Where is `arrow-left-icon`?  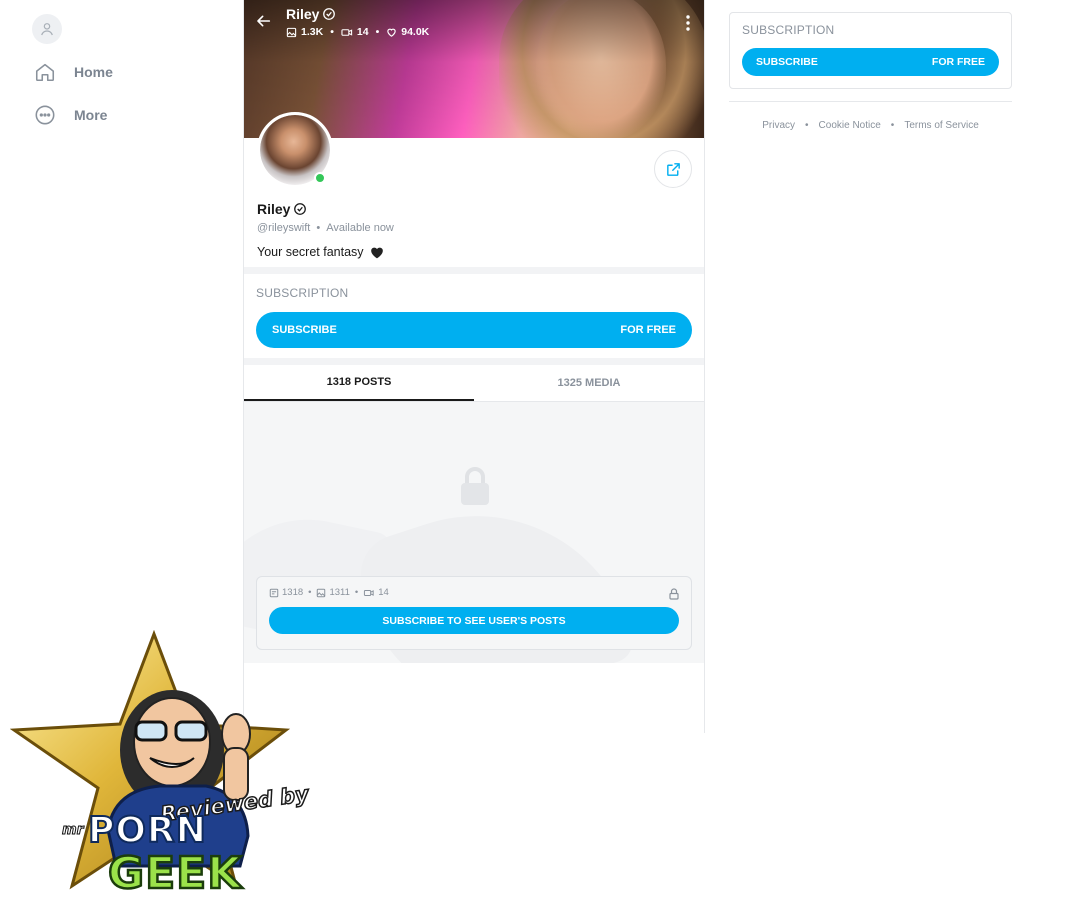
arrow-left-icon is located at coordinates (264, 21).